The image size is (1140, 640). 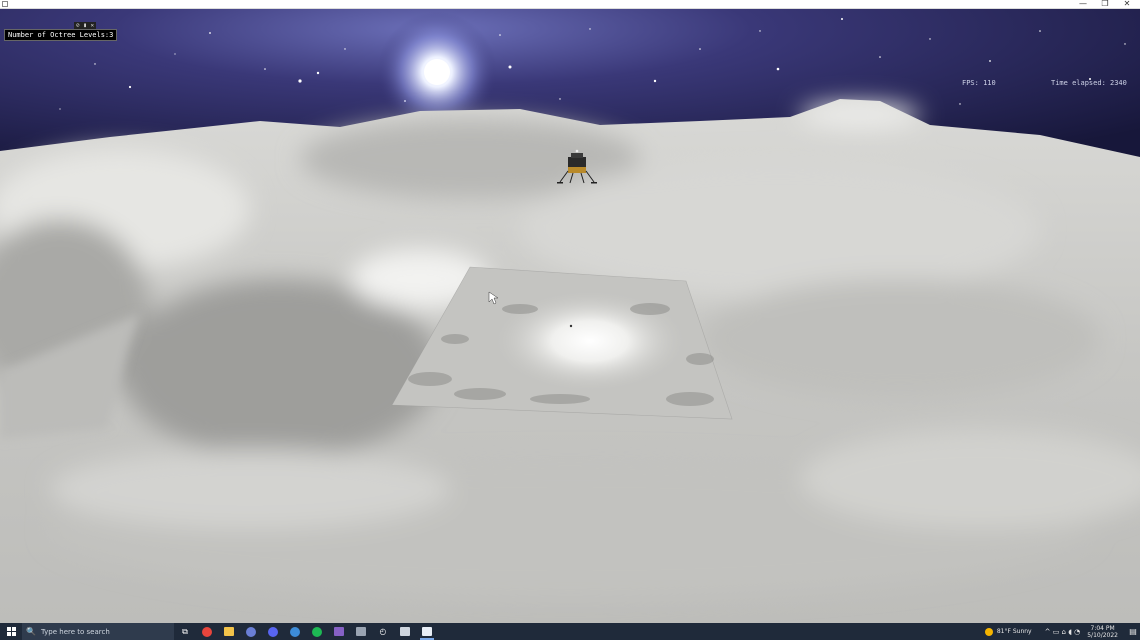 What do you see at coordinates (988, 631) in the screenshot?
I see `sun-icon` at bounding box center [988, 631].